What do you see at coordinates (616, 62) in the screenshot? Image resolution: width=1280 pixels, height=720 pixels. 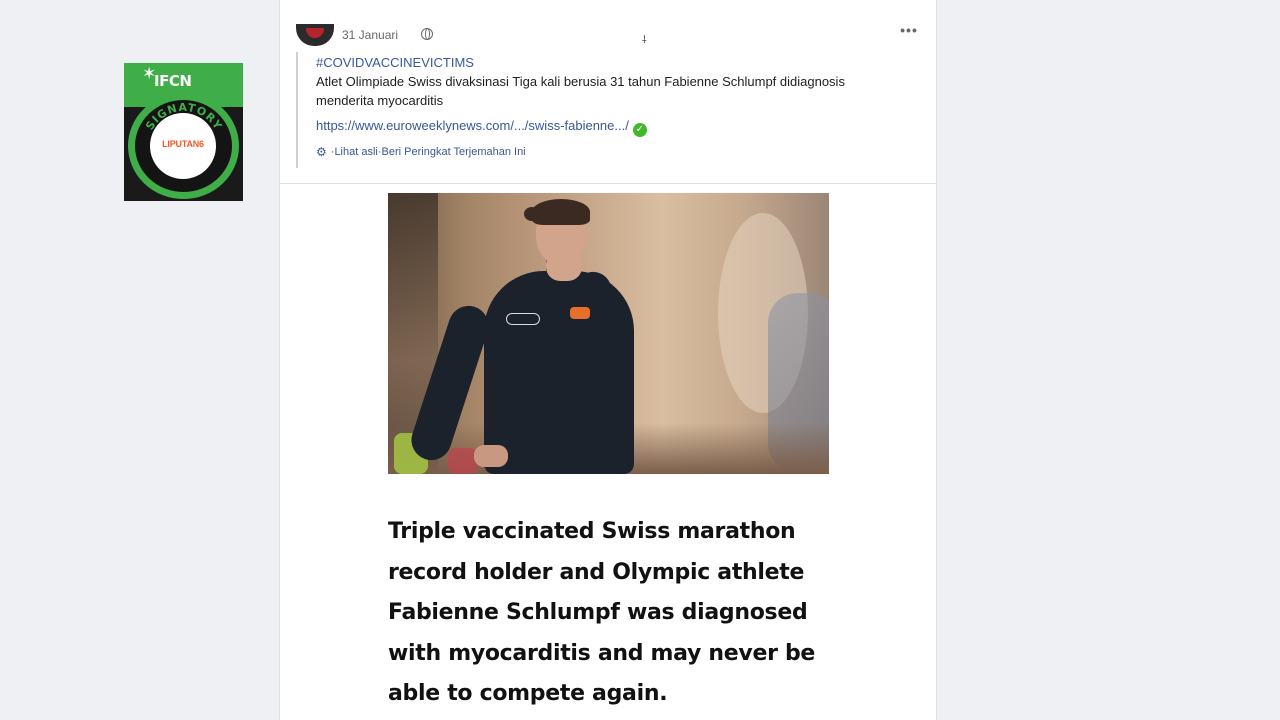 I see `hashtag-link: #COVIDVACCINEVICTIMS` at bounding box center [616, 62].